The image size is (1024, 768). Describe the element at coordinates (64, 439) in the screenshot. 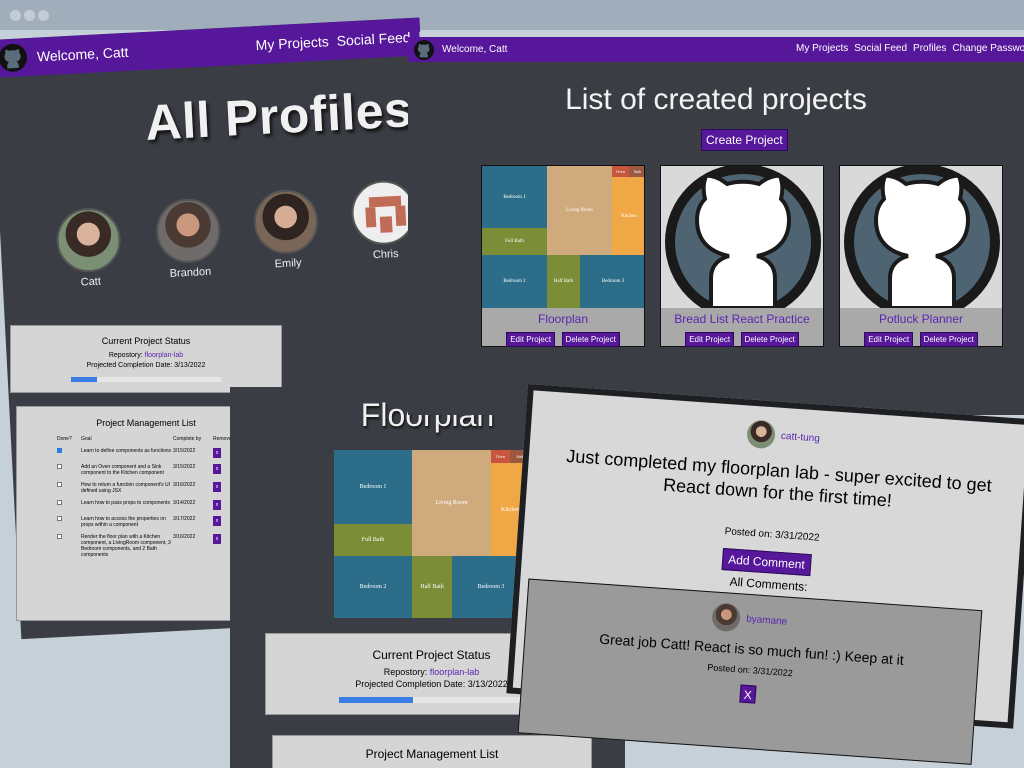

I see `col-done: Done?` at that location.